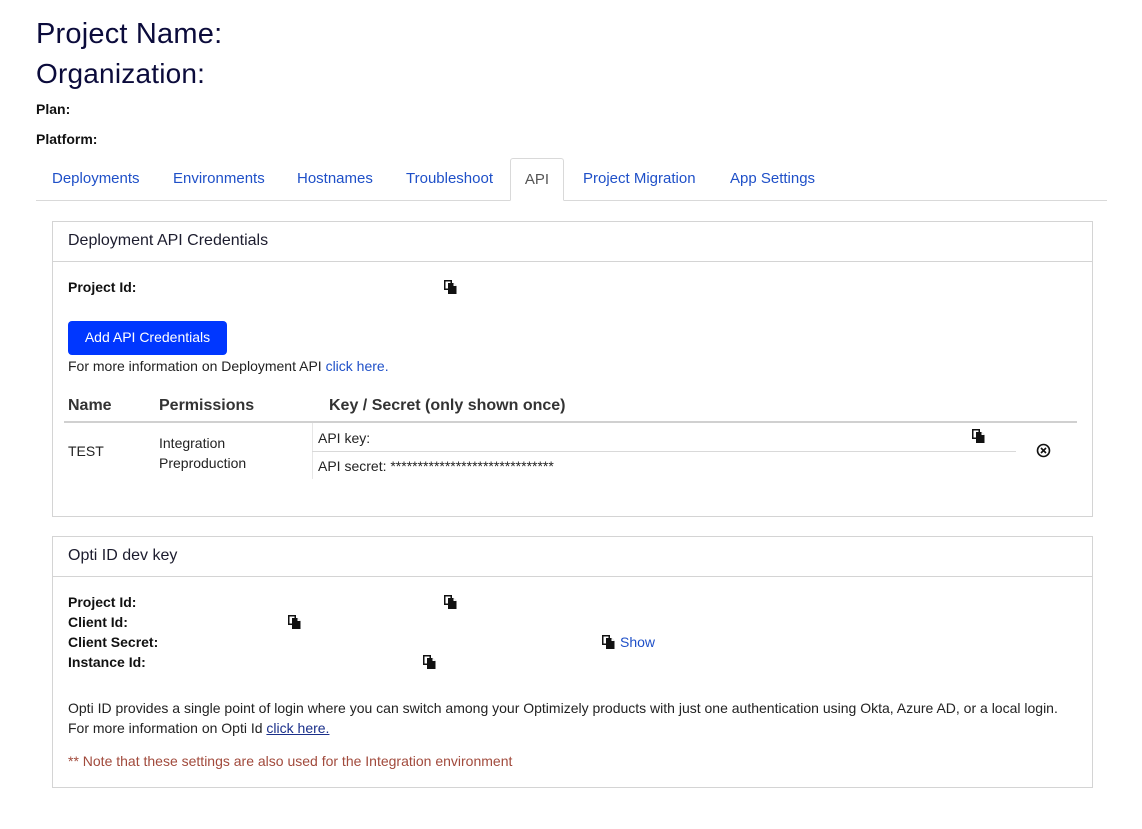 The width and height of the screenshot is (1142, 829). What do you see at coordinates (113, 642) in the screenshot?
I see `client-secret-label: Client Secret:` at bounding box center [113, 642].